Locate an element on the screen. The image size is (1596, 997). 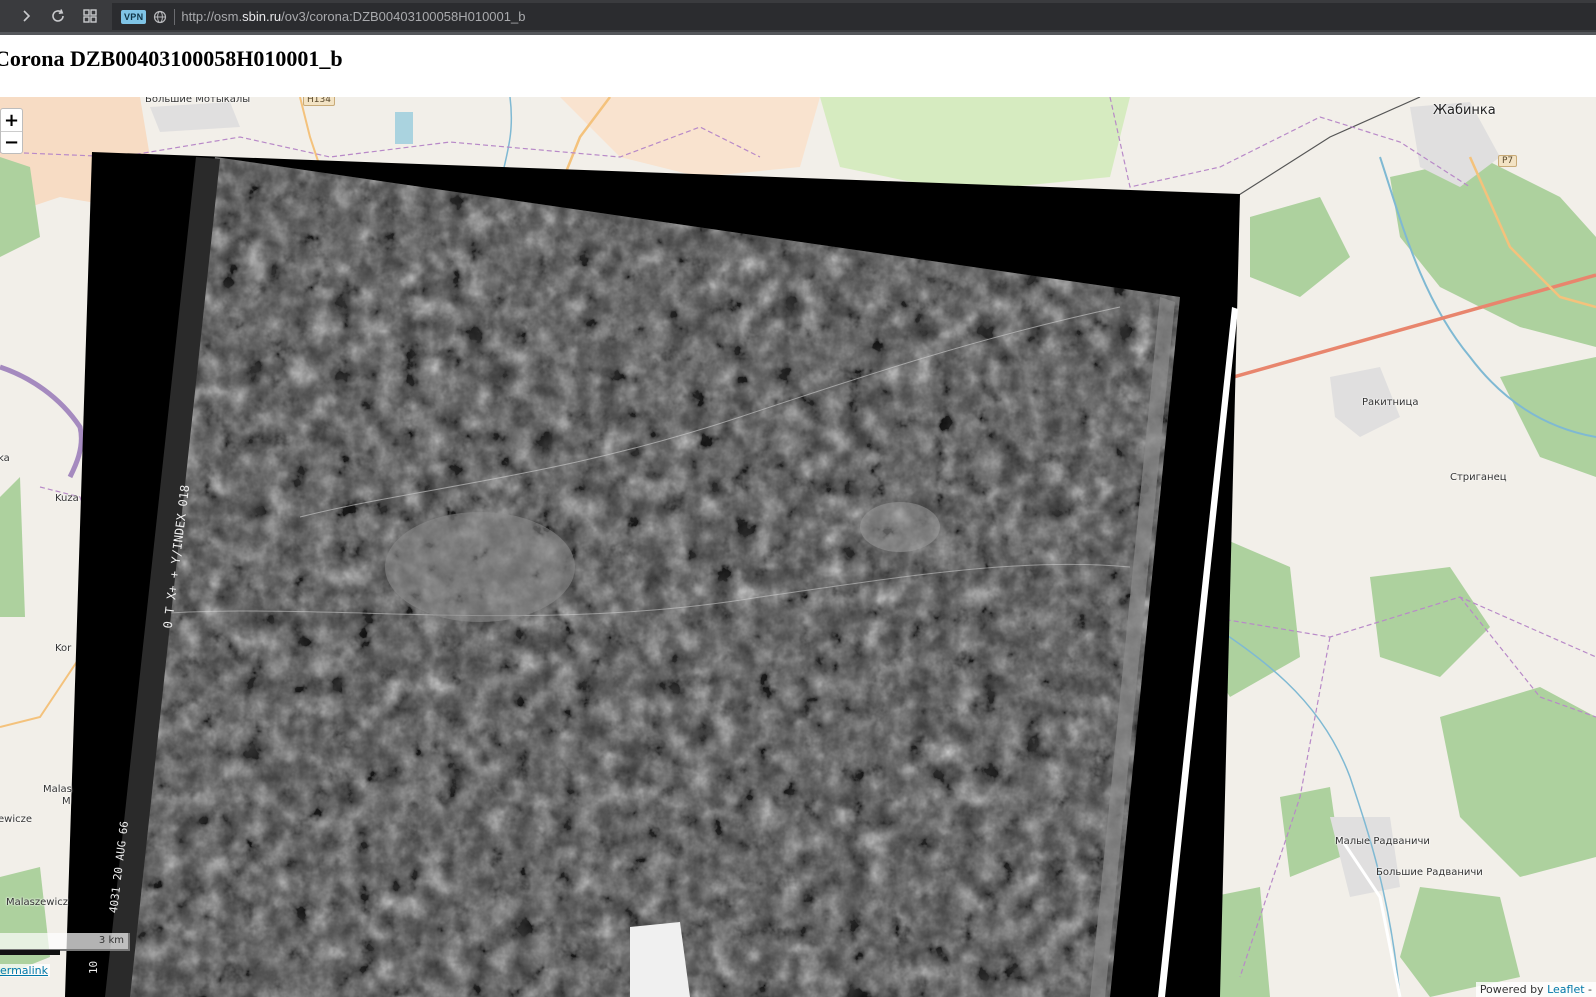
road-badge-p7: P7 is located at coordinates (1508, 161).